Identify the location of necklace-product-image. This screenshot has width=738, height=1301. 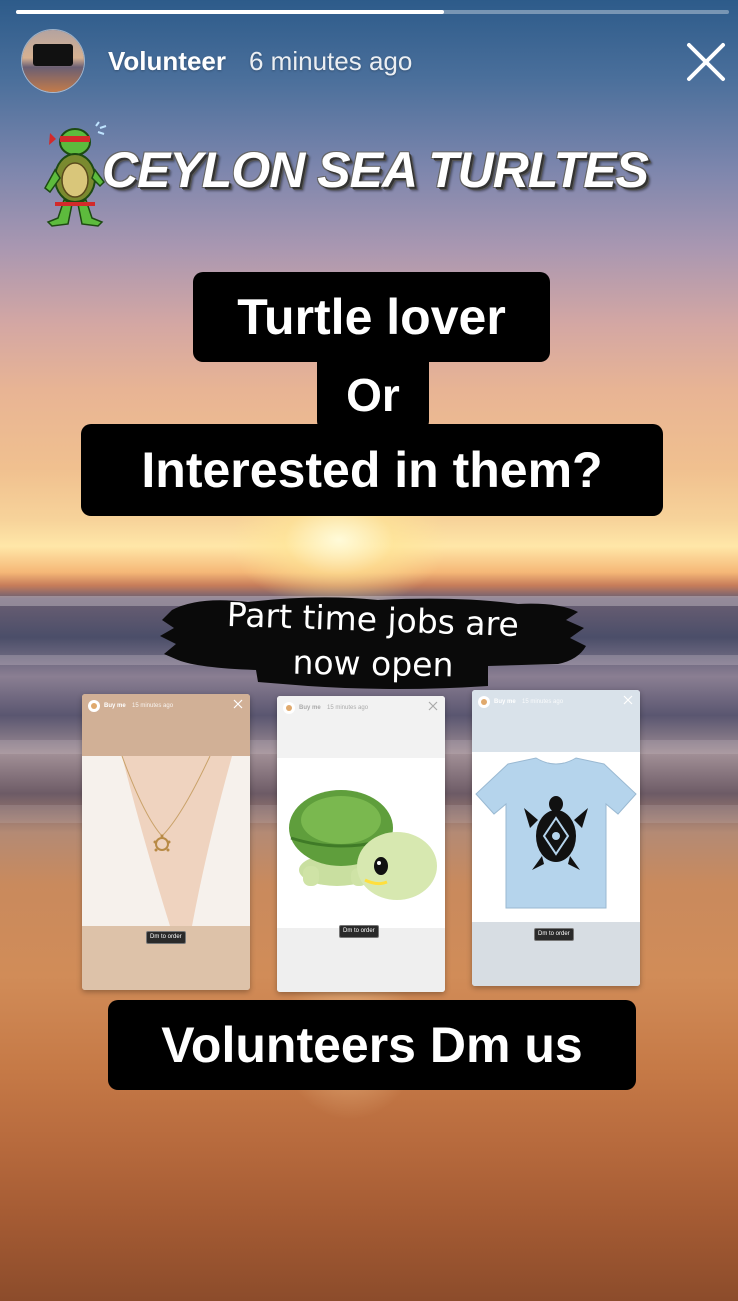
(166, 841).